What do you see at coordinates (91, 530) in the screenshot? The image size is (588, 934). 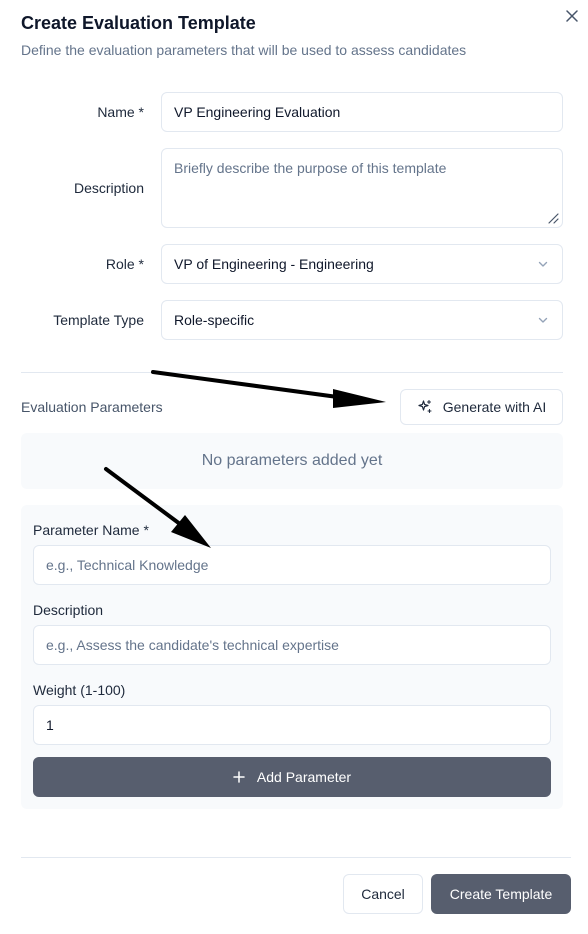 I see `parameter-name-label: Parameter Name *` at bounding box center [91, 530].